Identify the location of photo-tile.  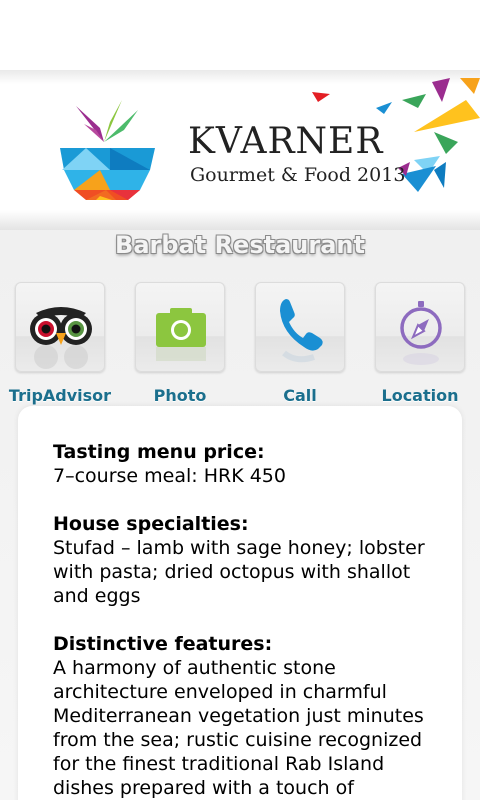
(180, 327).